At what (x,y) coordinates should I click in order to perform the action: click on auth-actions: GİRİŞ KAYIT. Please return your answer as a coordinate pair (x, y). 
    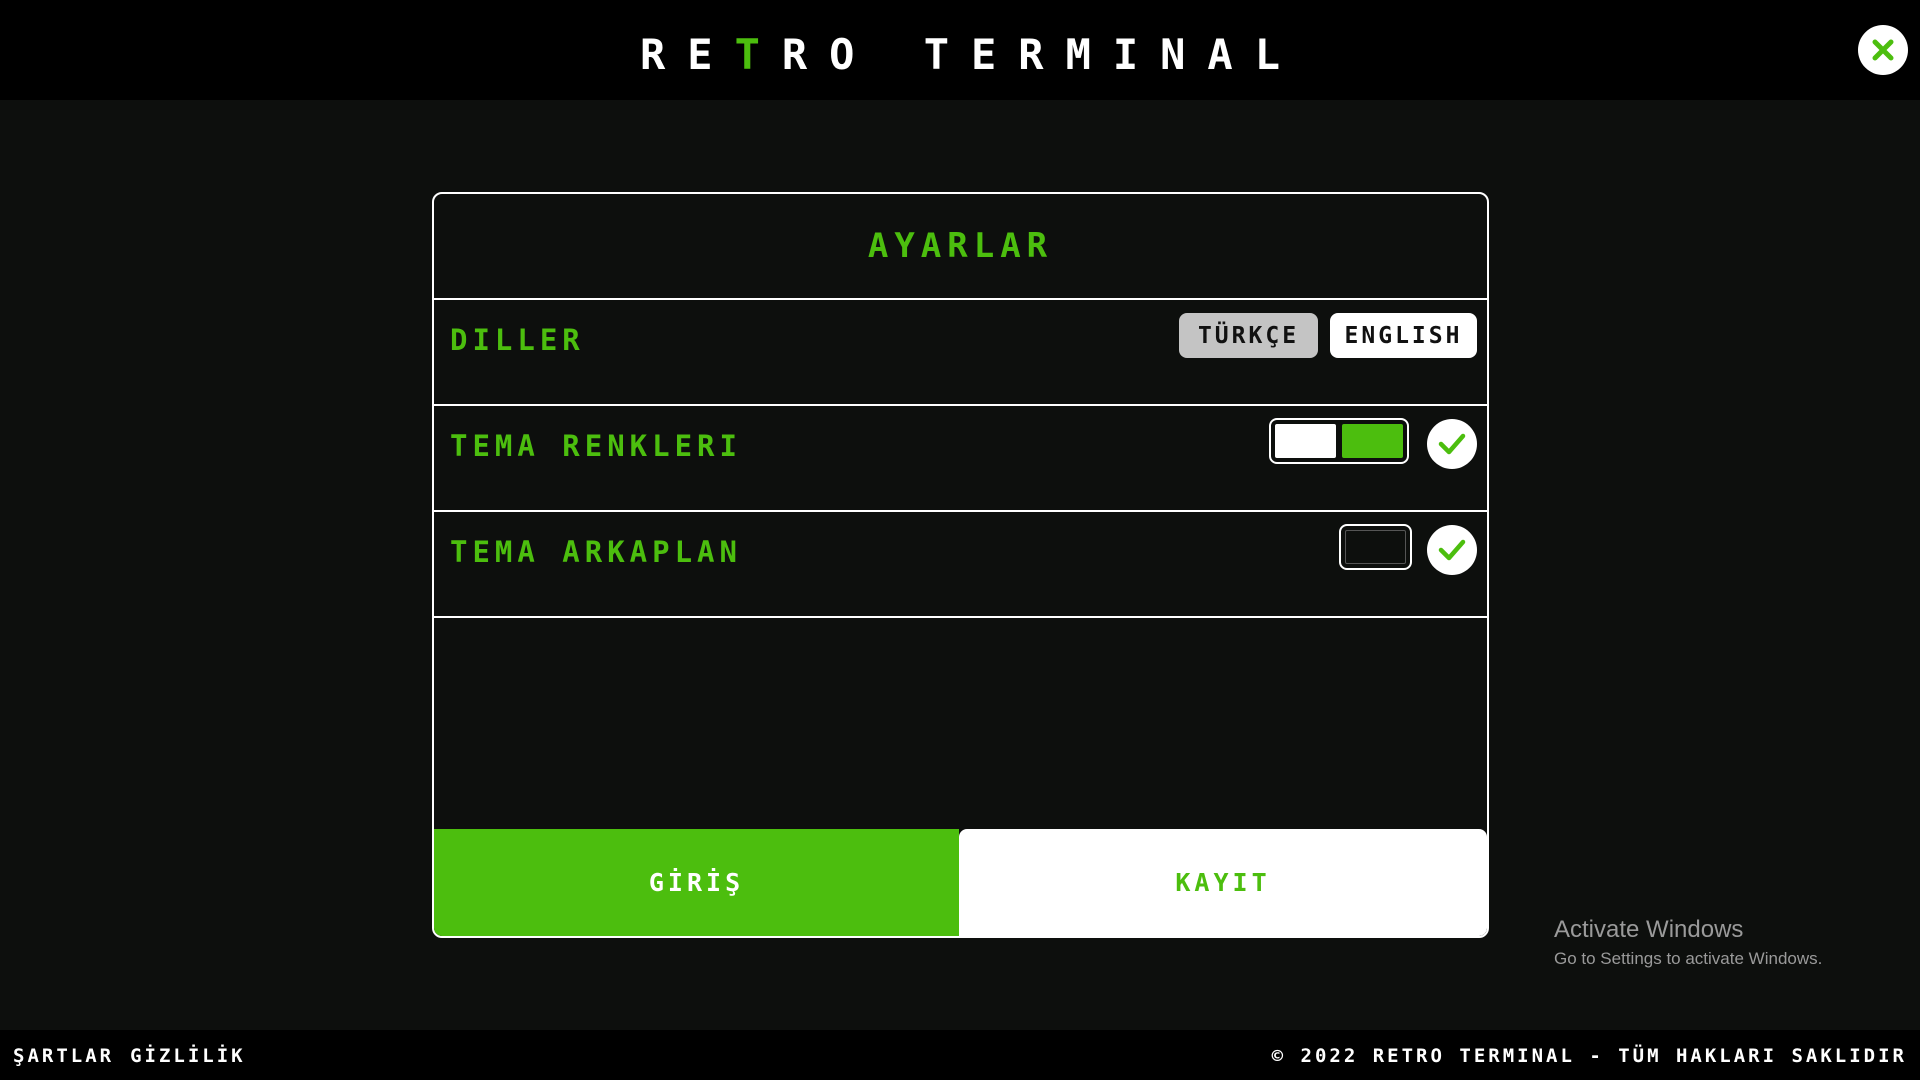
    Looking at the image, I should click on (960, 882).